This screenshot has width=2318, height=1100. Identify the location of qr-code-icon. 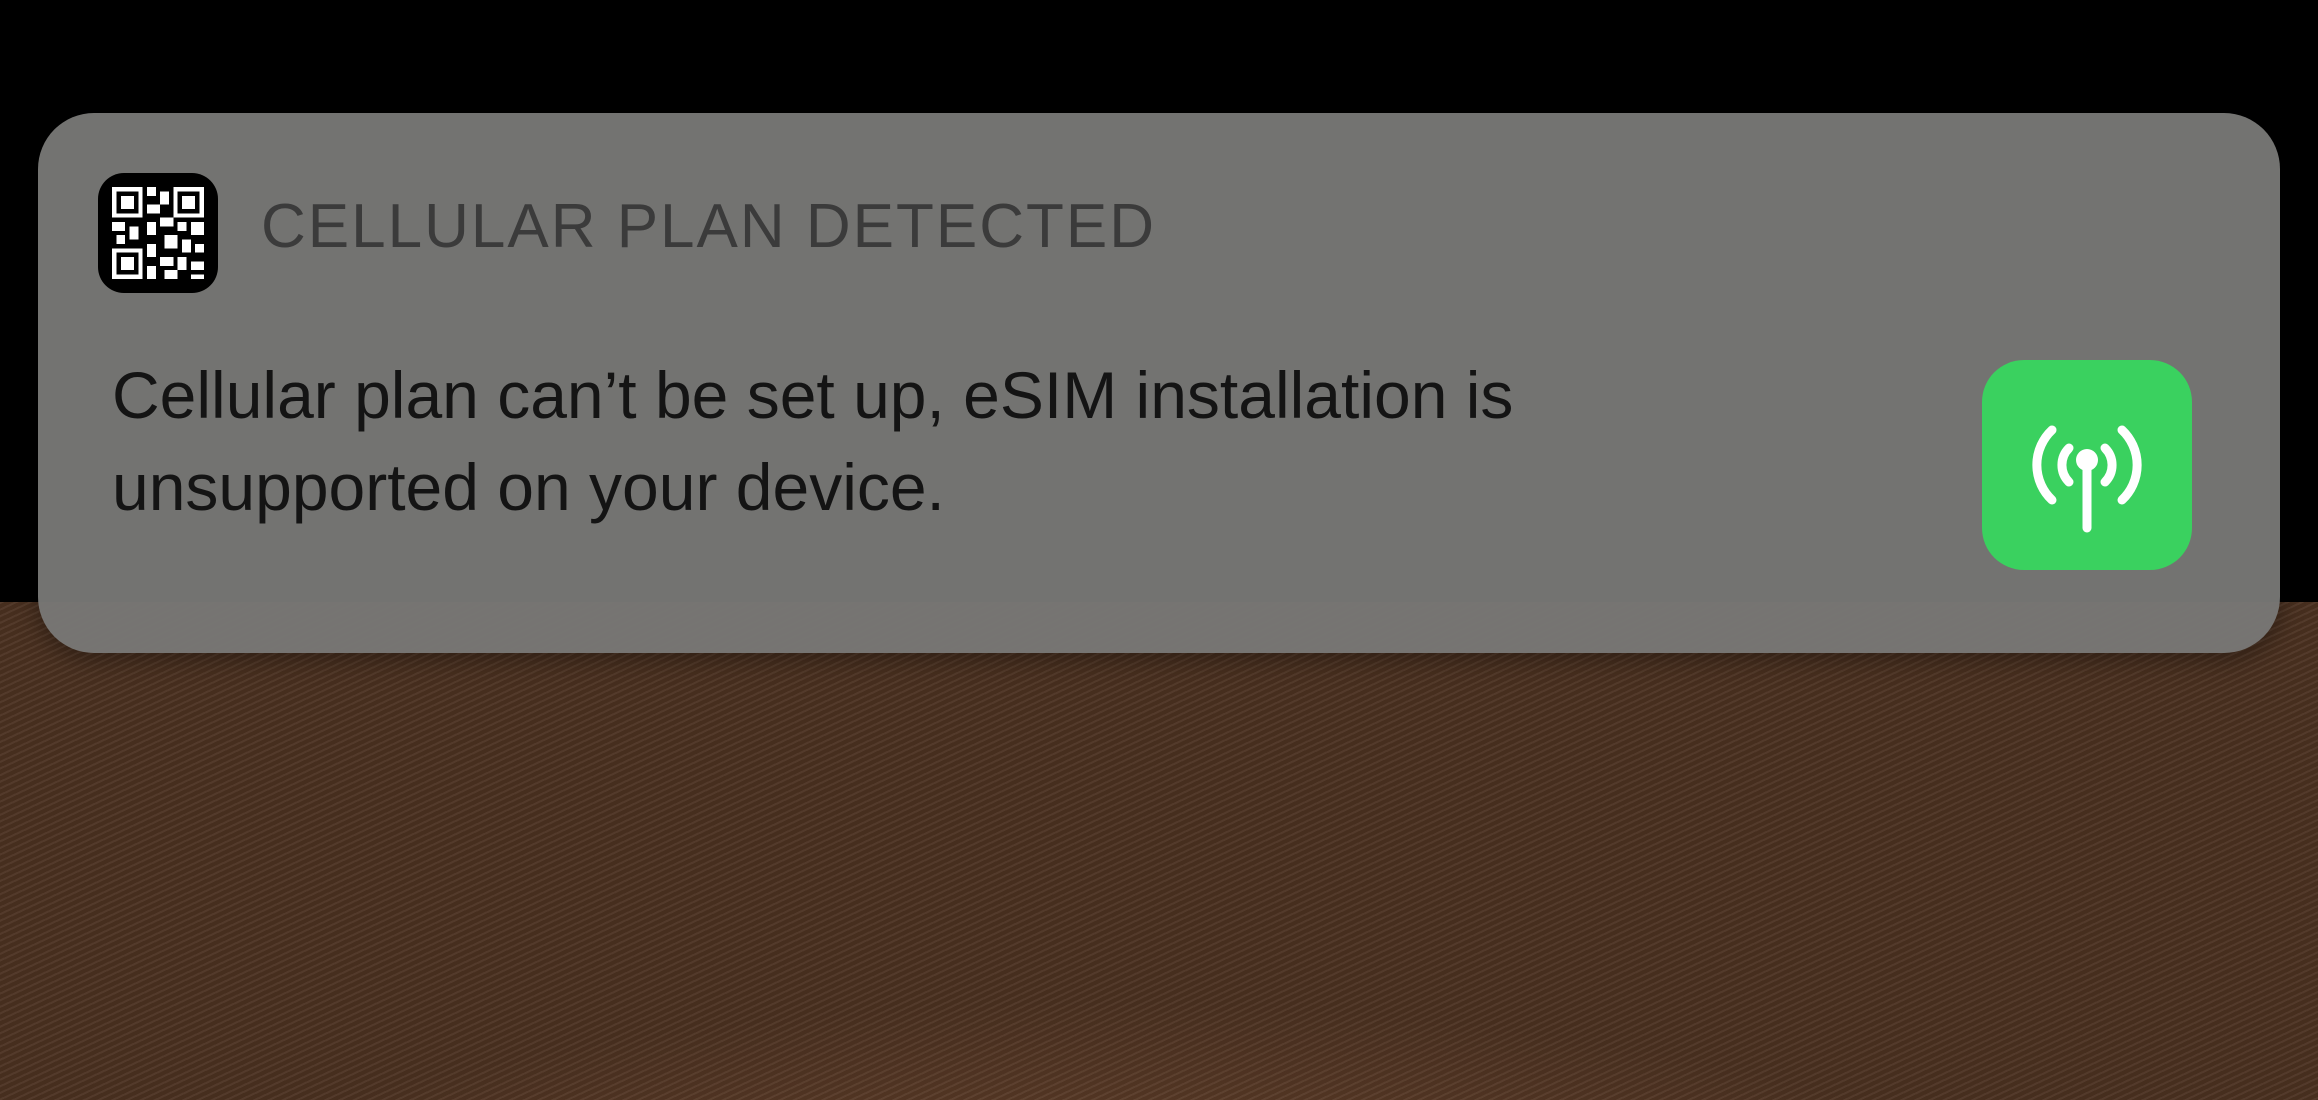
(158, 233).